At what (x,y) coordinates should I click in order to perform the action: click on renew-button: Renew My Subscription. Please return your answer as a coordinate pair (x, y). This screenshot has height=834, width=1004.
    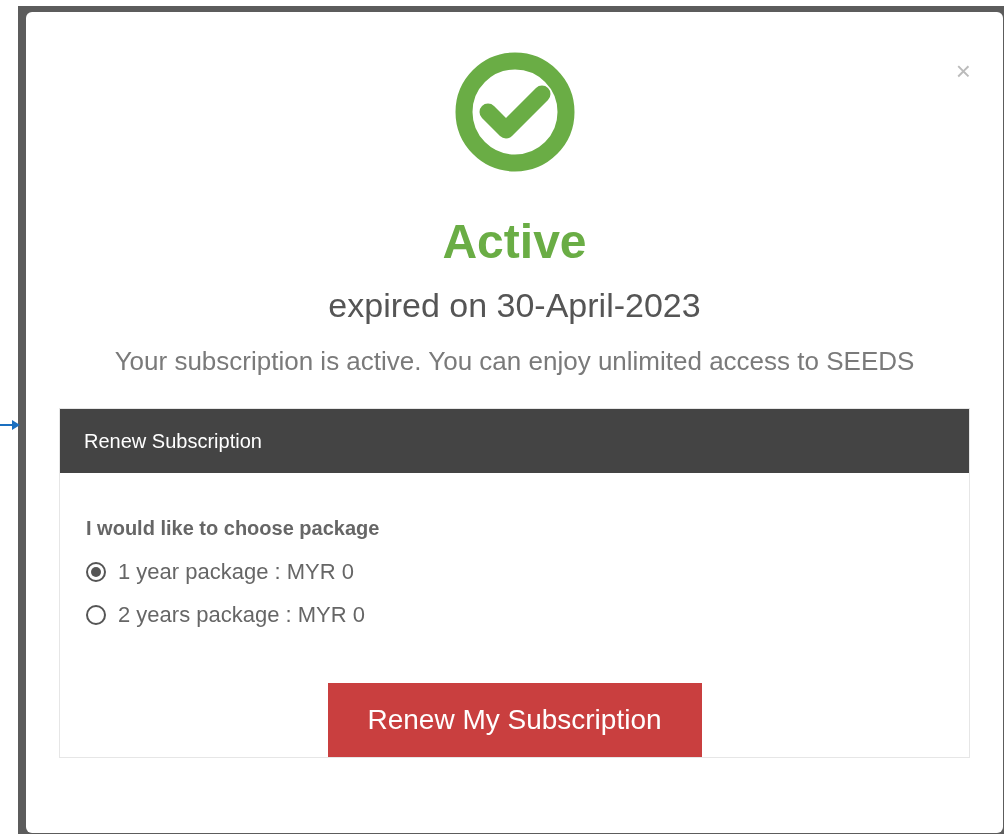
    Looking at the image, I should click on (514, 720).